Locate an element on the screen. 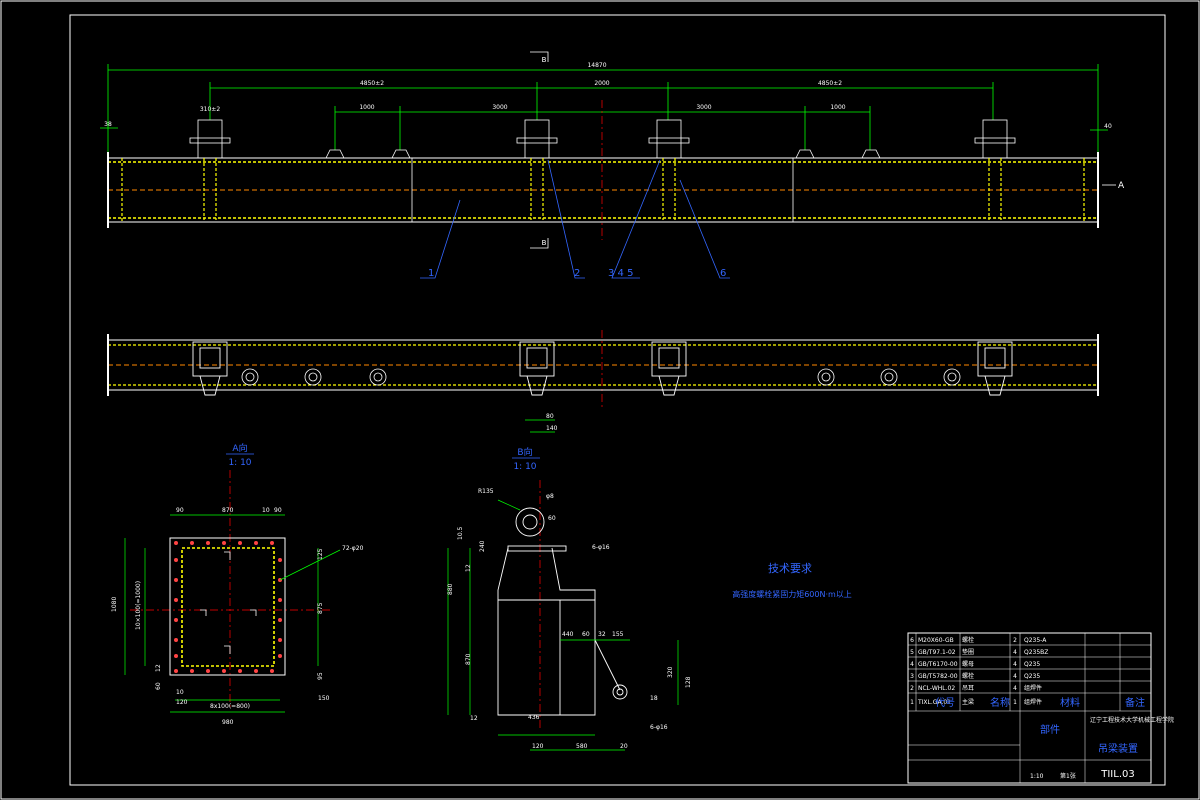 This screenshot has width=1200, height=800. tb-row-3-no: 3 is located at coordinates (912, 676).